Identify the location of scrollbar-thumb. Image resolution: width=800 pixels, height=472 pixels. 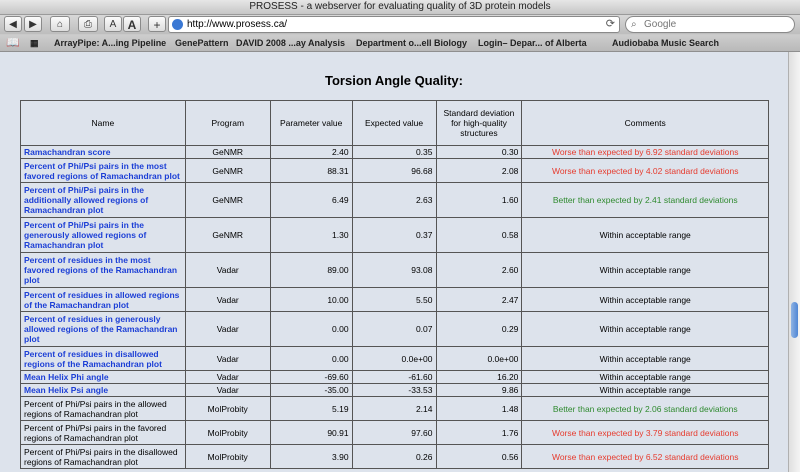
(794, 320).